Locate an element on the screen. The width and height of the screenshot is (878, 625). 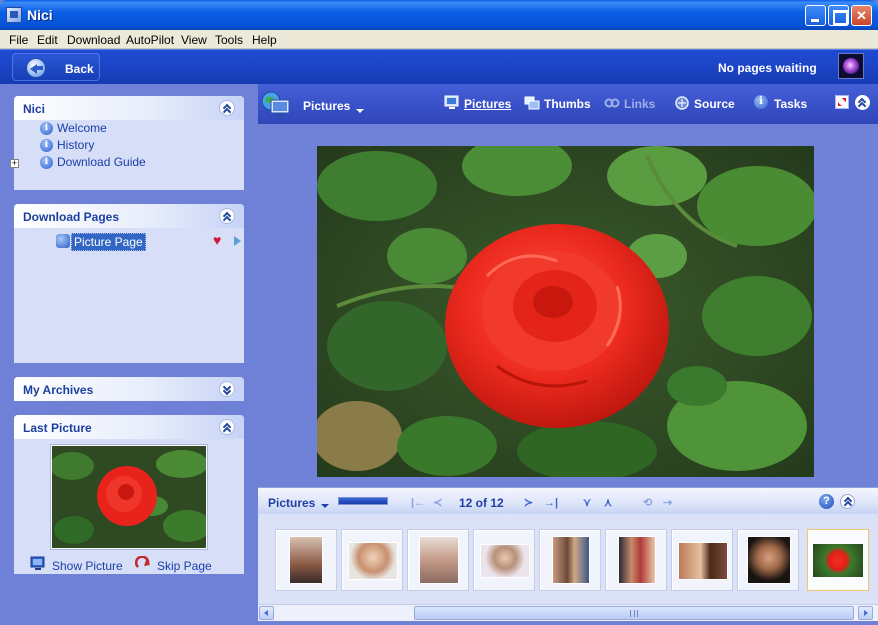
page-icon is located at coordinates (63, 241).